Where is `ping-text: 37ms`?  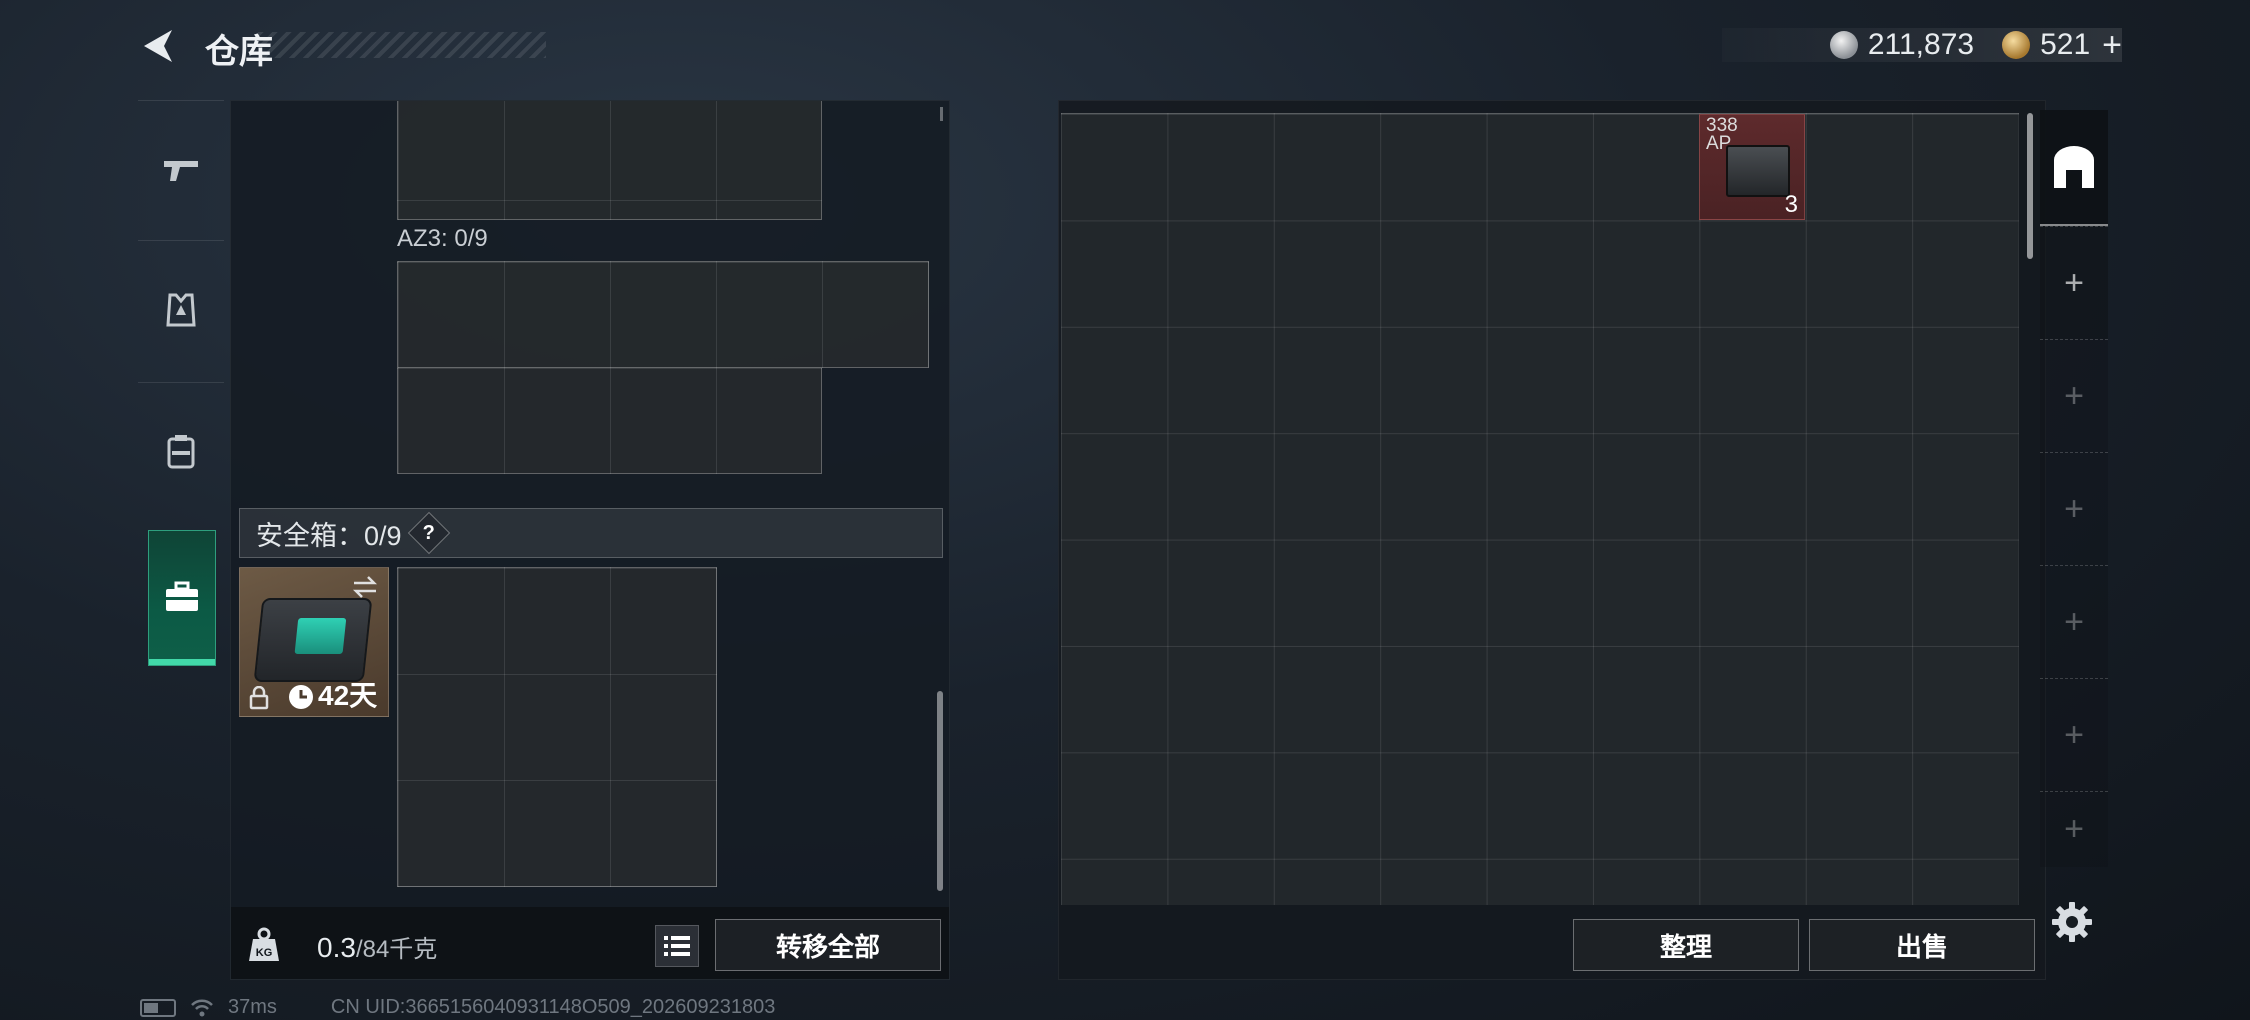
ping-text: 37ms is located at coordinates (252, 1007).